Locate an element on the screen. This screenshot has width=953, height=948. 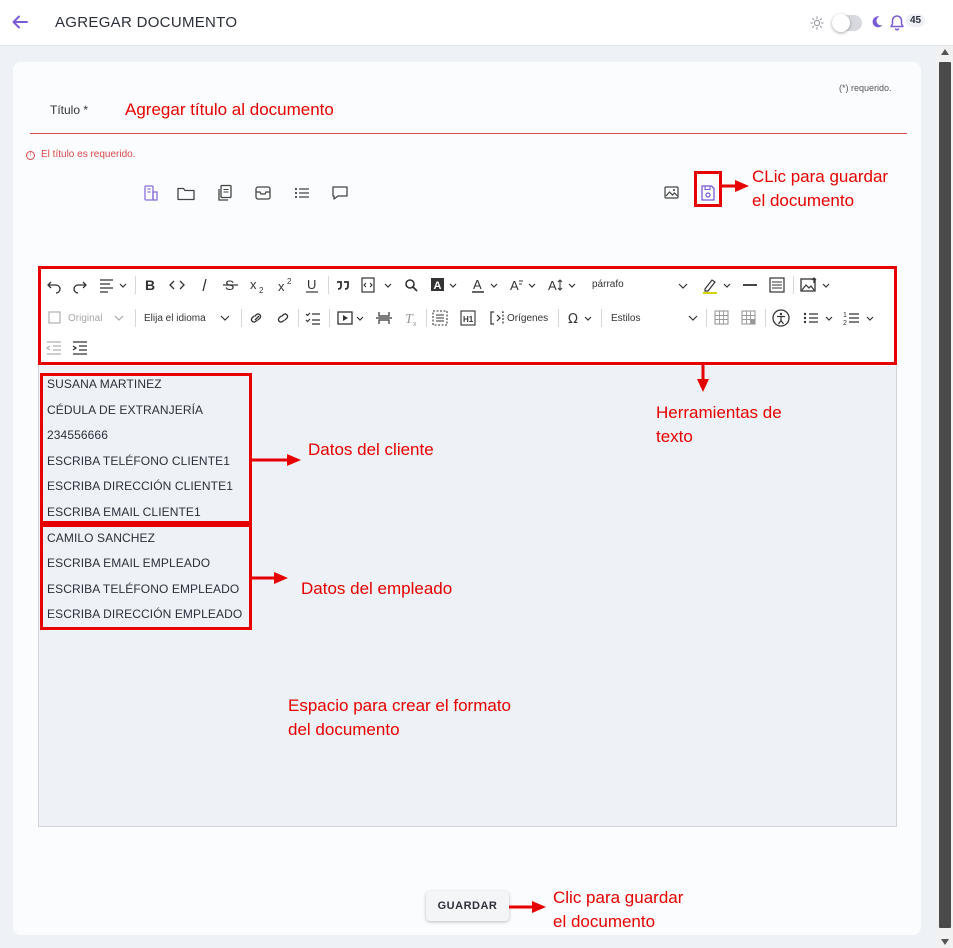
annotation-format-space-line1: Espacio para crear el formato is located at coordinates (399, 705).